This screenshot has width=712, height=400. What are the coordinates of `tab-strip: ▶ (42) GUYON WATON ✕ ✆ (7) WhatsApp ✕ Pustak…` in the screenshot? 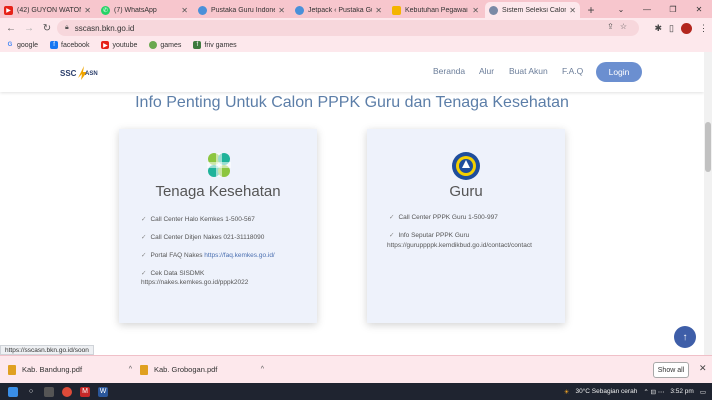 It's located at (356, 9).